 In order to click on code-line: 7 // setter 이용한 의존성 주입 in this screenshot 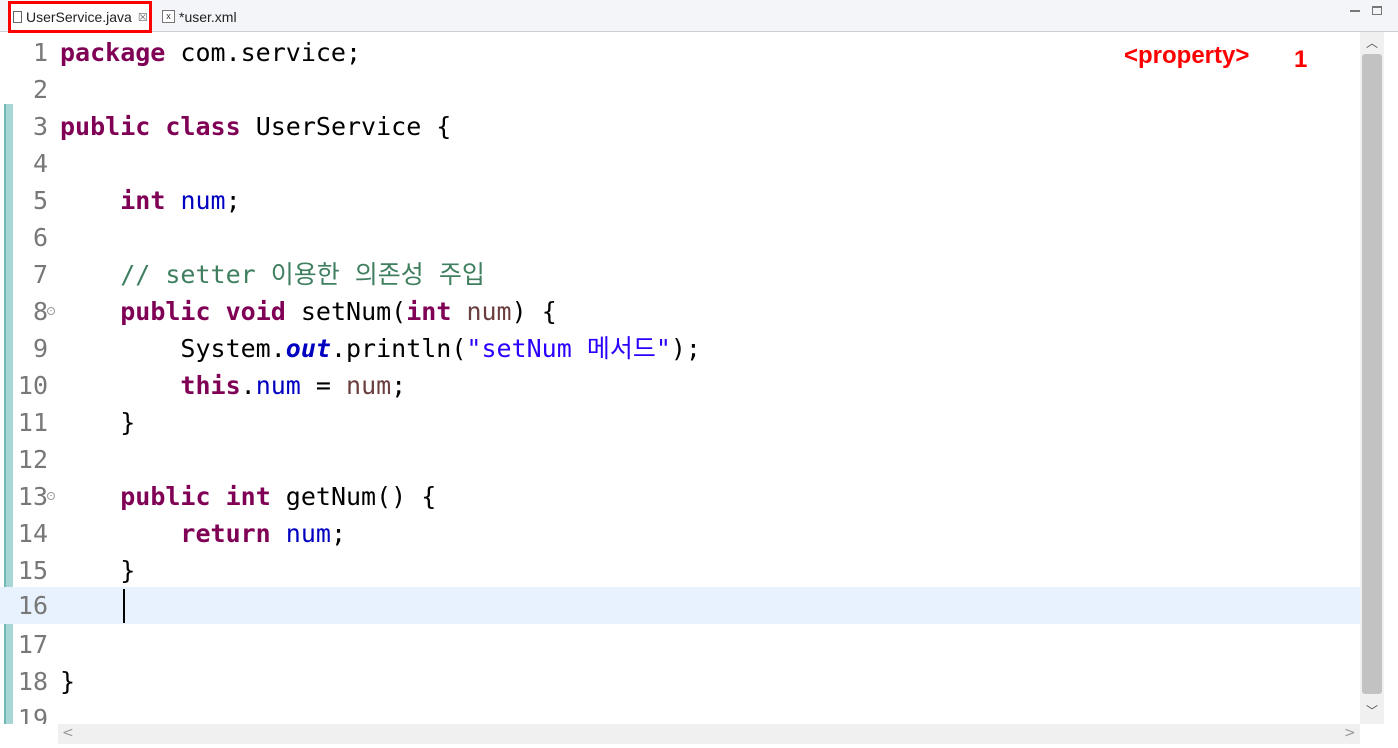, I will do `click(680, 274)`.